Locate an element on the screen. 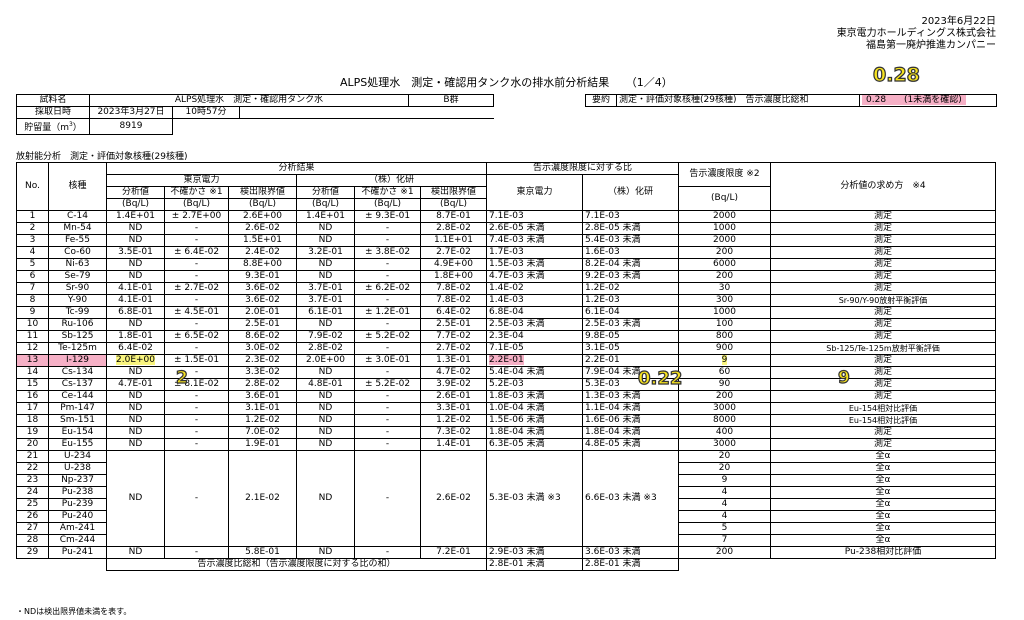 This screenshot has height=620, width=1024. cell-kaken-uncert: ± 5.2E-02 is located at coordinates (387, 384).